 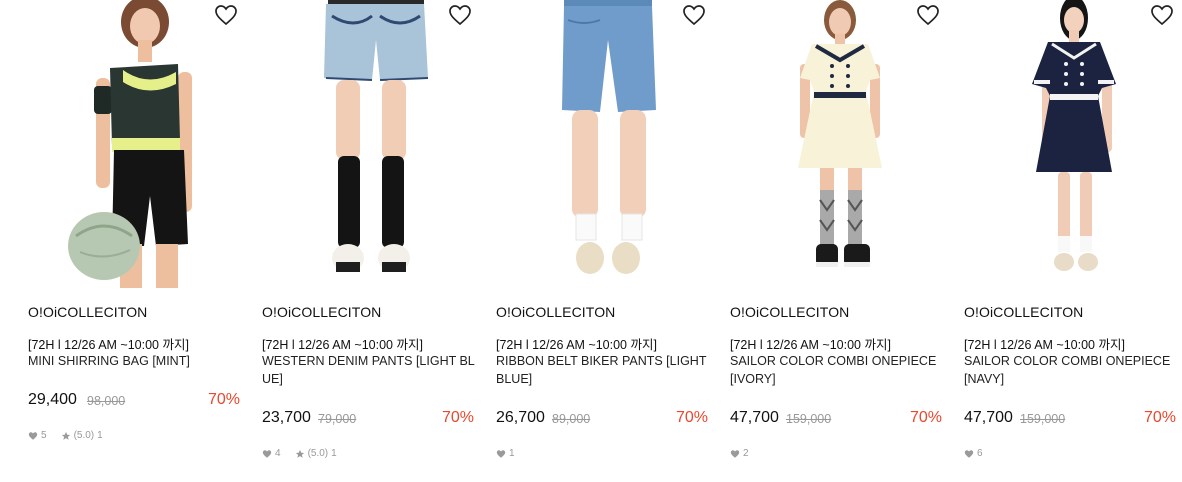 I want to click on product-meta: 1, so click(x=505, y=453).